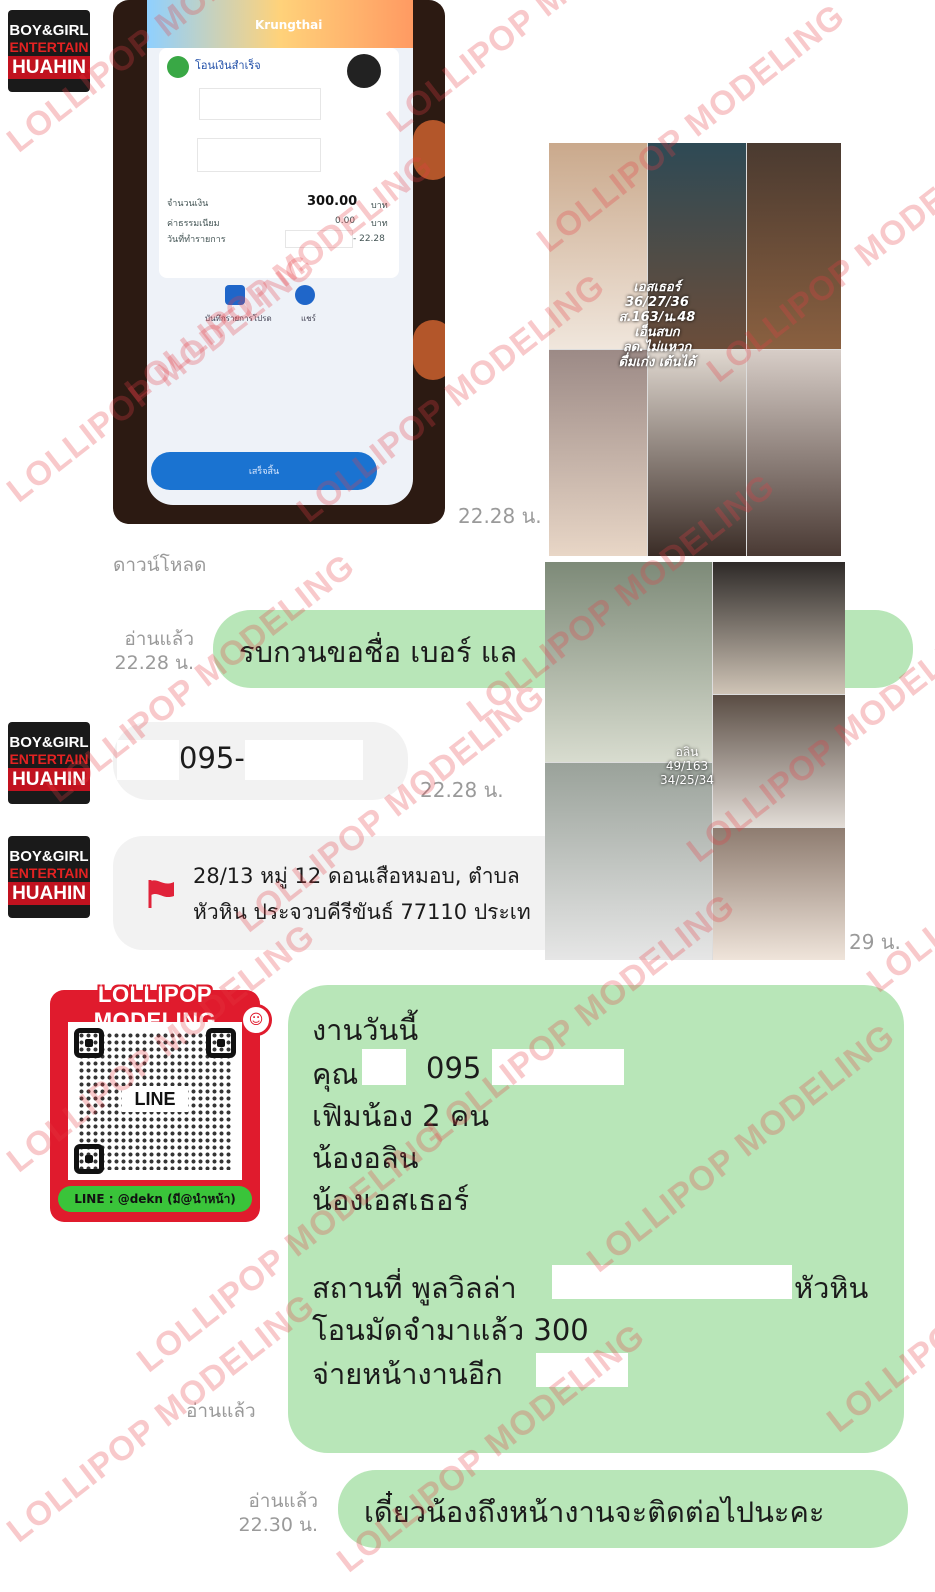 The image size is (935, 1592). I want to click on phone-number-text: 095-, so click(212, 758).